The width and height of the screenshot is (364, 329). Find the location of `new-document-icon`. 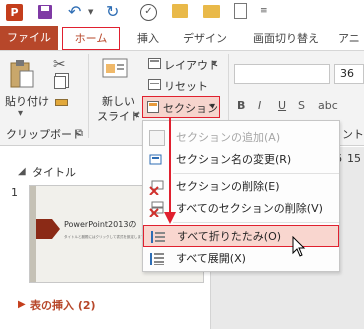

new-document-icon is located at coordinates (240, 11).